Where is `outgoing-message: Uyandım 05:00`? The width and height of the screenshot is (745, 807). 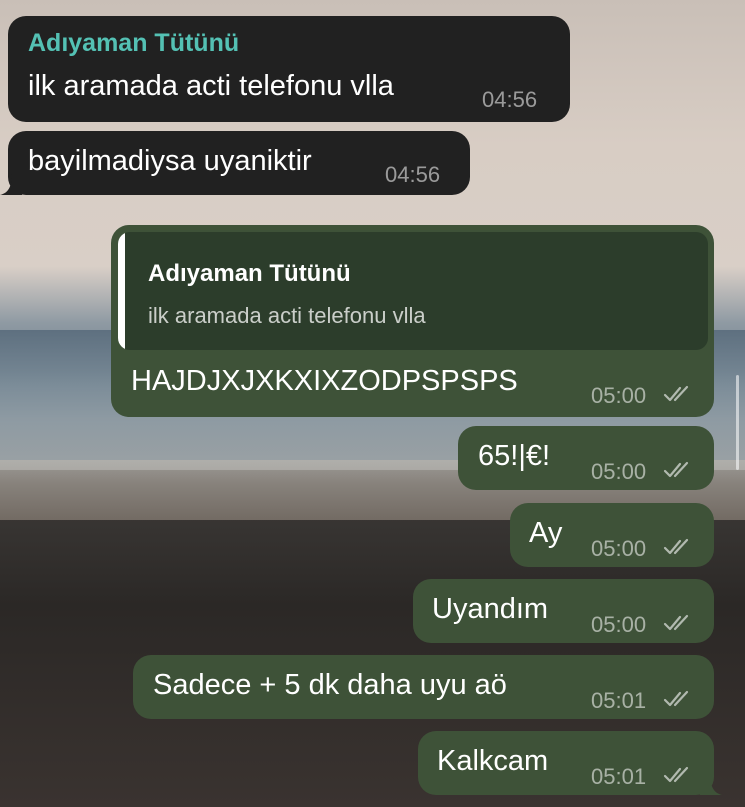 outgoing-message: Uyandım 05:00 is located at coordinates (563, 611).